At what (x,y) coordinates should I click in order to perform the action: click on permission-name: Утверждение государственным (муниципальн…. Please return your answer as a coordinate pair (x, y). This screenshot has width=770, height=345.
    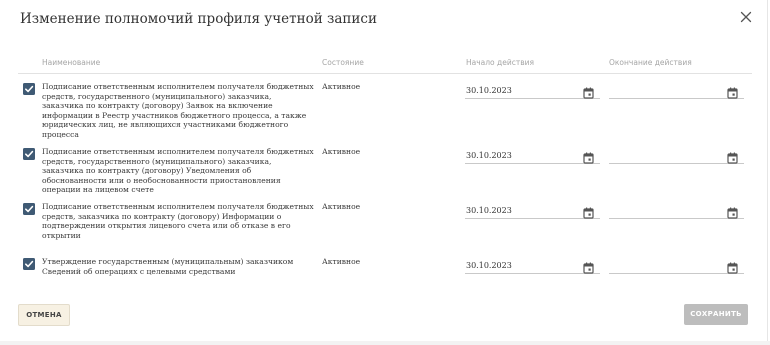
    Looking at the image, I should click on (168, 266).